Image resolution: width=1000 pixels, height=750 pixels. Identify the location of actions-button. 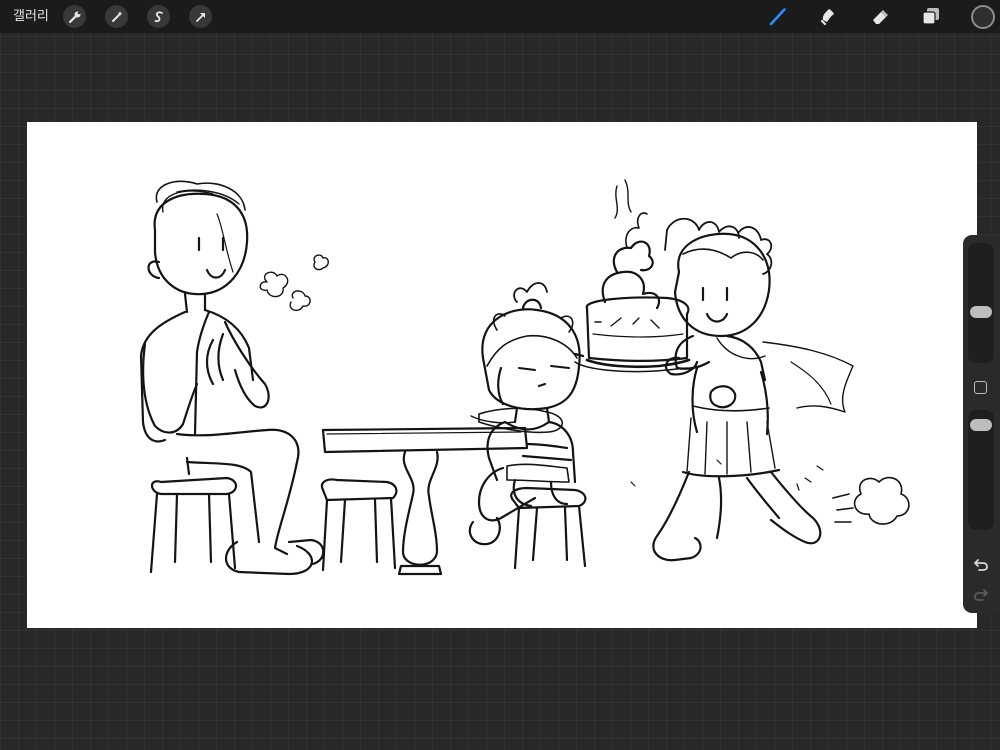
(74, 16).